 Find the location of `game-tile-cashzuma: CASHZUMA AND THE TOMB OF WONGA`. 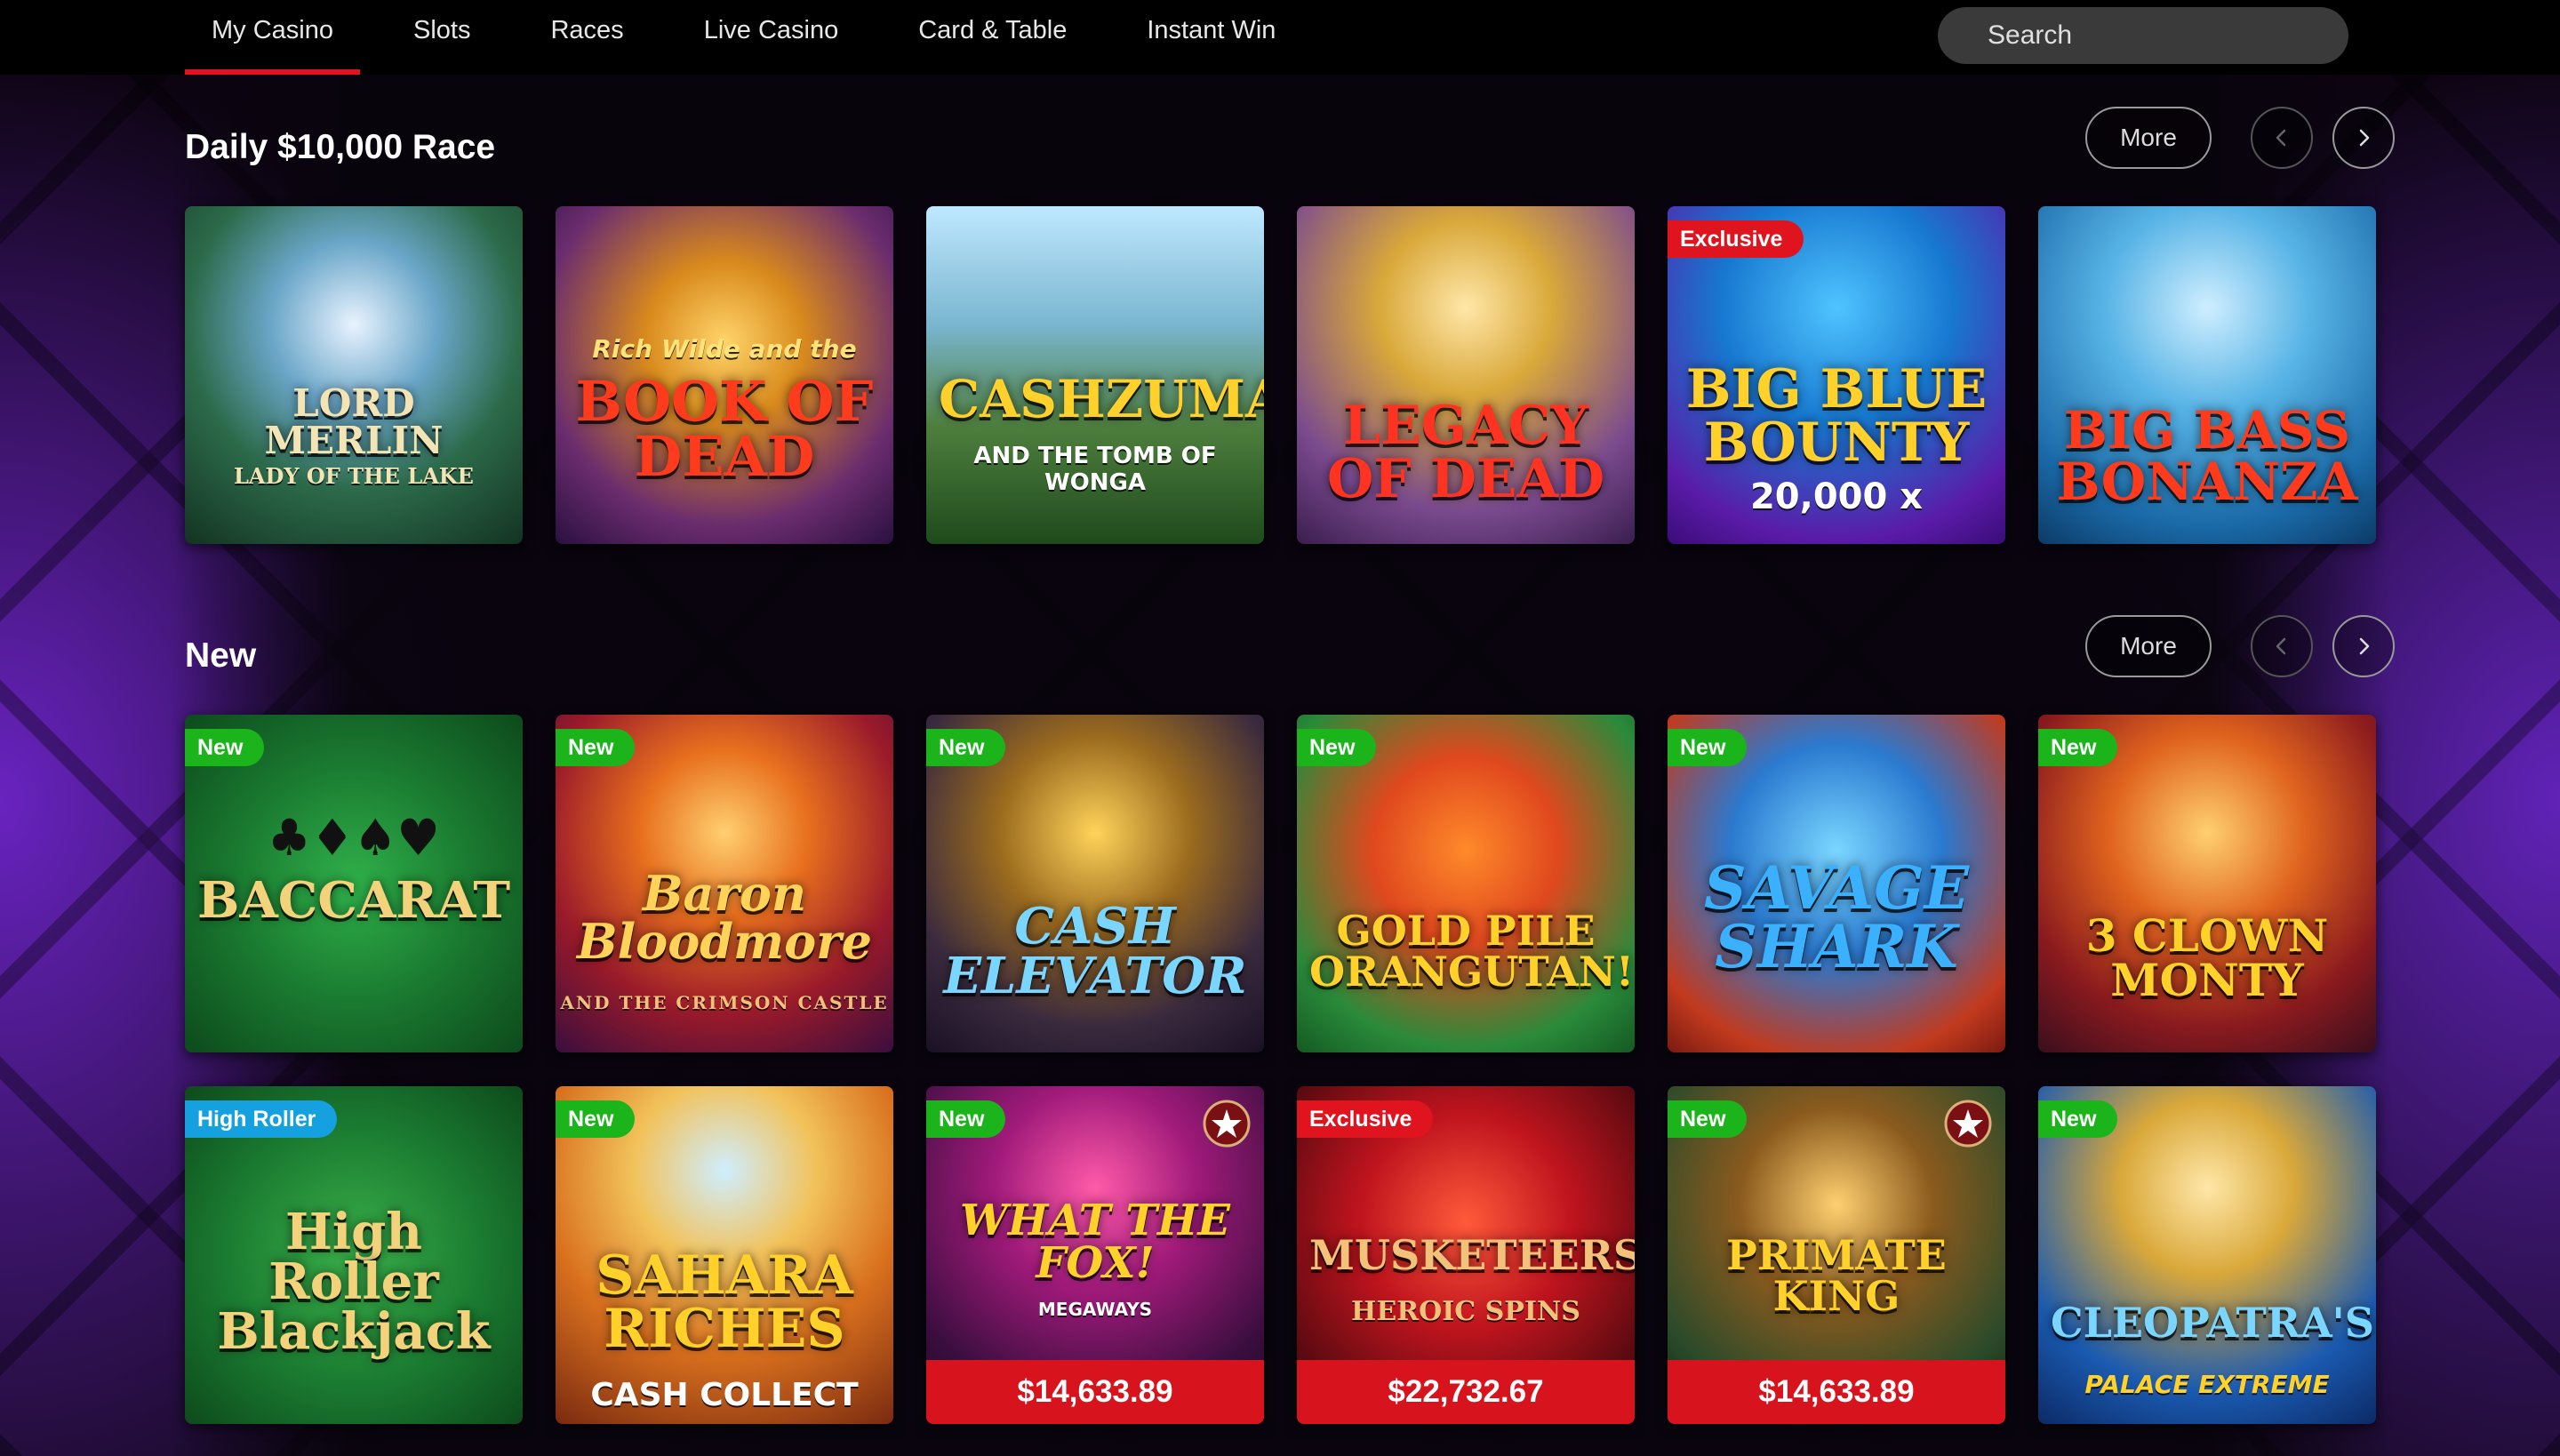

game-tile-cashzuma: CASHZUMA AND THE TOMB OF WONGA is located at coordinates (1095, 375).